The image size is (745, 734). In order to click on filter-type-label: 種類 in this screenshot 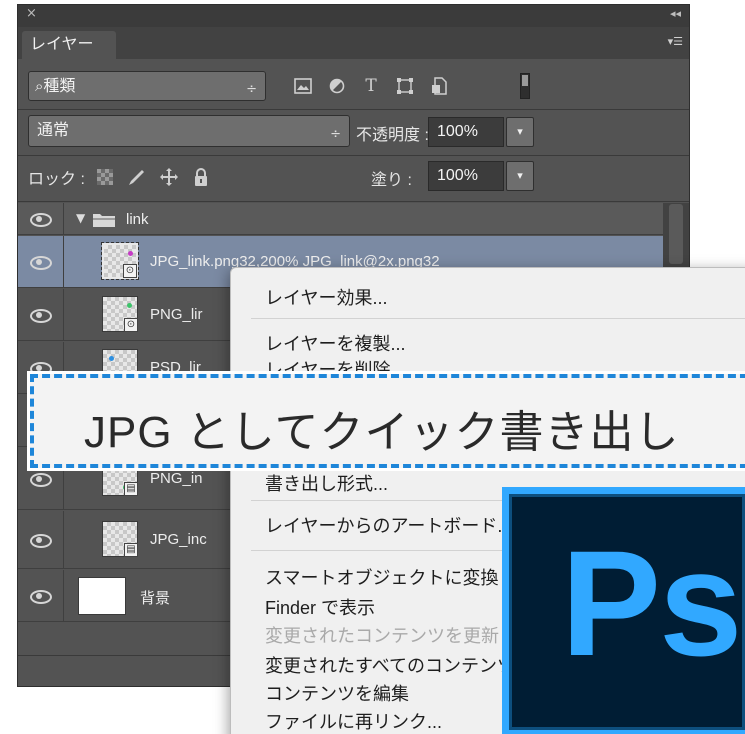, I will do `click(59, 86)`.